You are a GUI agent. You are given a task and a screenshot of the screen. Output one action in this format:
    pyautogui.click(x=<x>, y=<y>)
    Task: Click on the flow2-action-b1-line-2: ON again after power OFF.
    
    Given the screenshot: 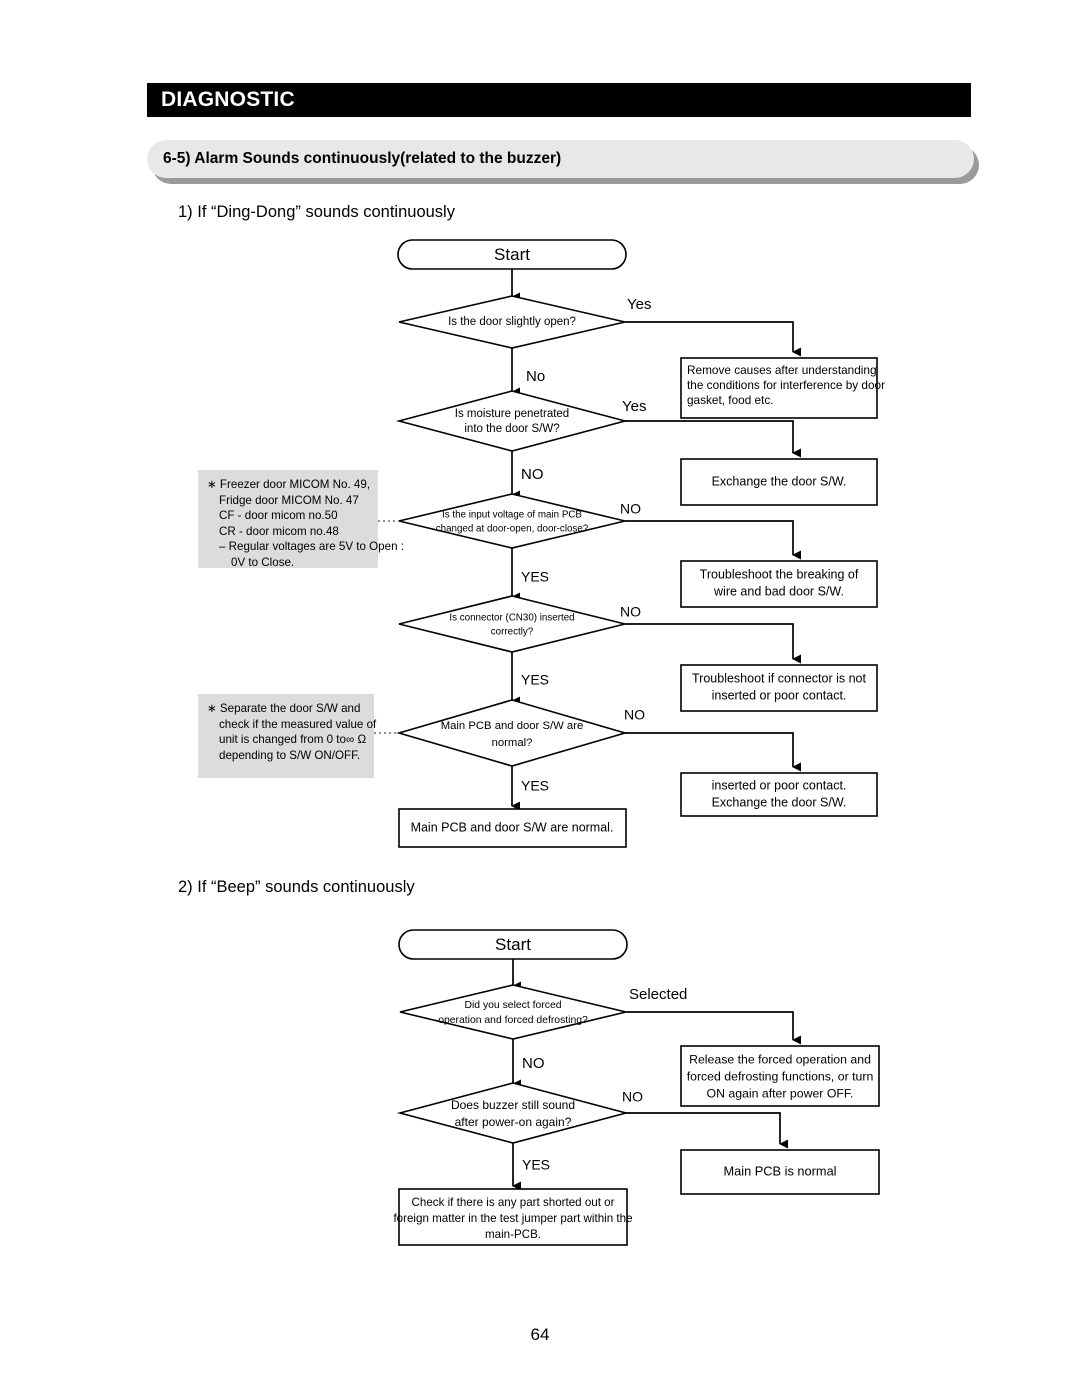 What is the action you would take?
    pyautogui.click(x=780, y=1093)
    